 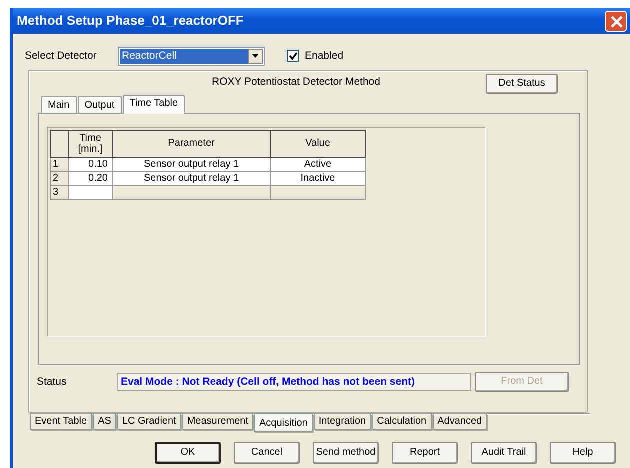 What do you see at coordinates (90, 193) in the screenshot?
I see `table-cell` at bounding box center [90, 193].